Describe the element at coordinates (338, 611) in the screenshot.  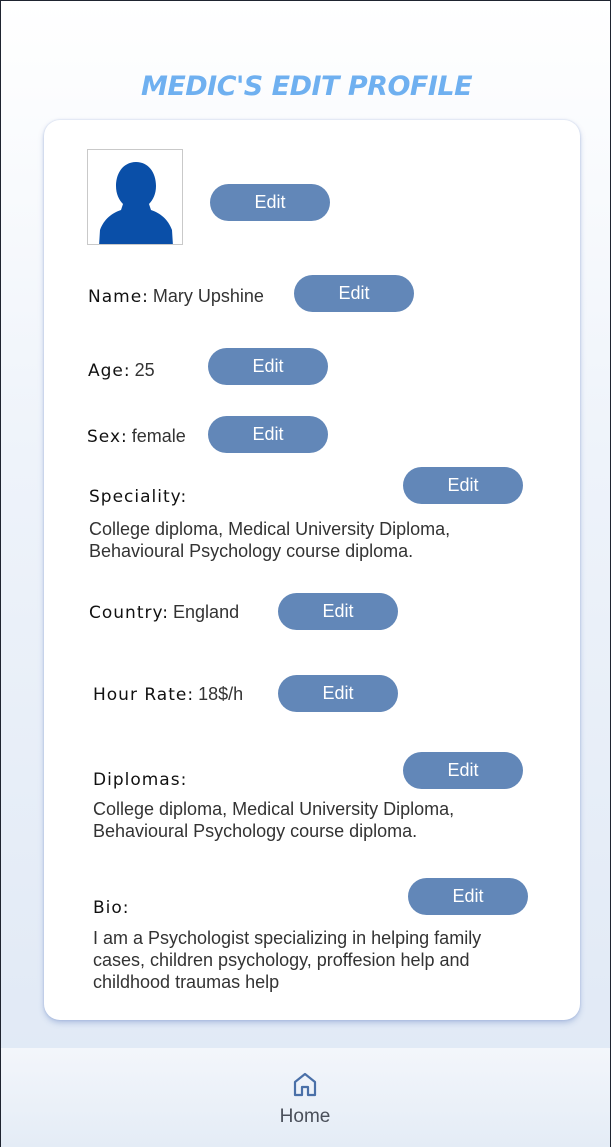
I see `edit-country-button: Edit` at that location.